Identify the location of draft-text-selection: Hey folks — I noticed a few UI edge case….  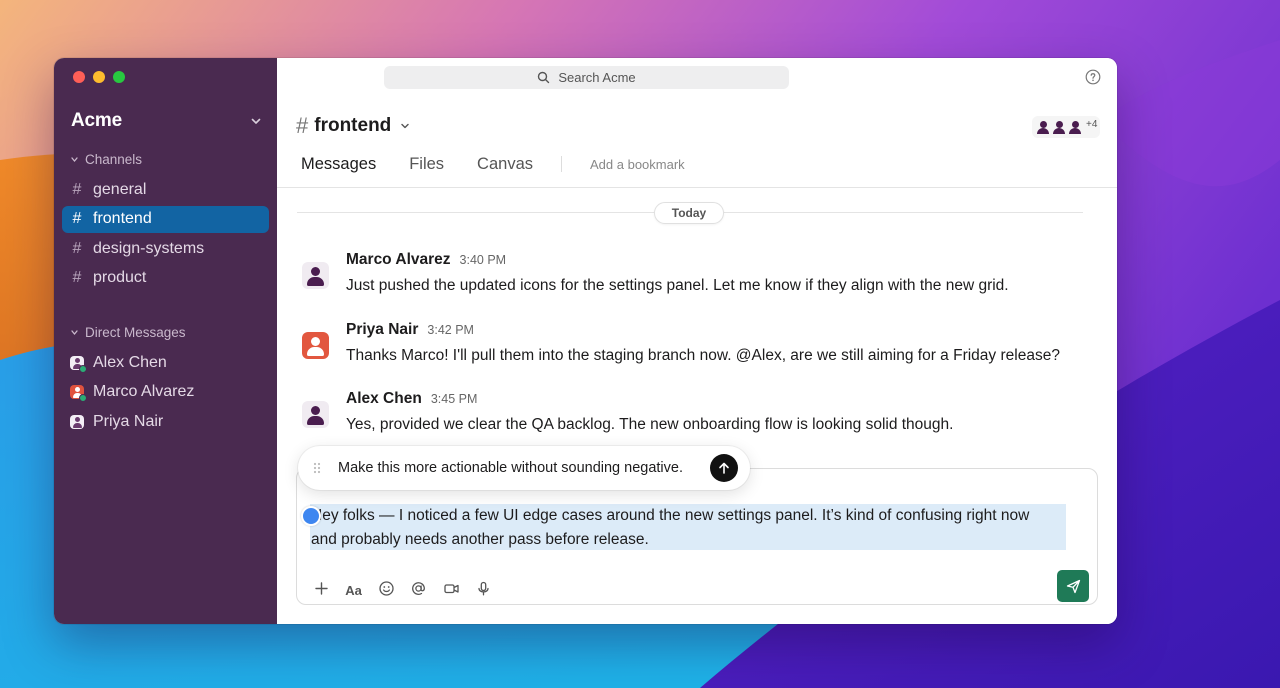
(683, 527).